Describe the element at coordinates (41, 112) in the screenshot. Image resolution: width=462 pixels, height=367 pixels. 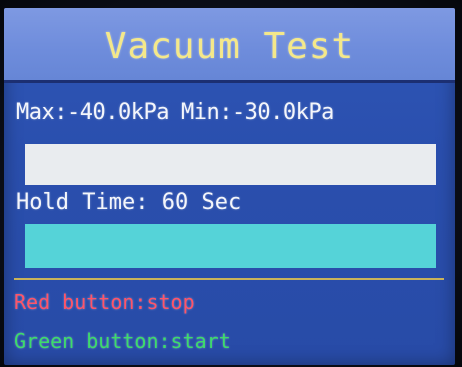
I see `max-label: Max:` at that location.